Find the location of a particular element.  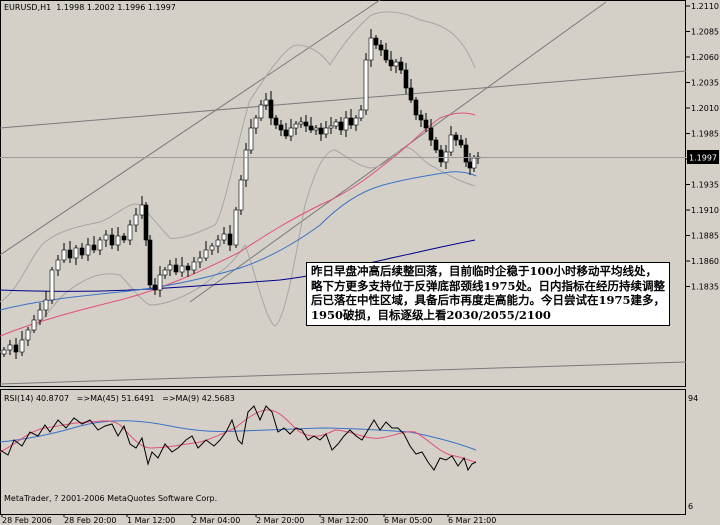

time-tick-label: 28 Feb 20:00 is located at coordinates (90, 520).